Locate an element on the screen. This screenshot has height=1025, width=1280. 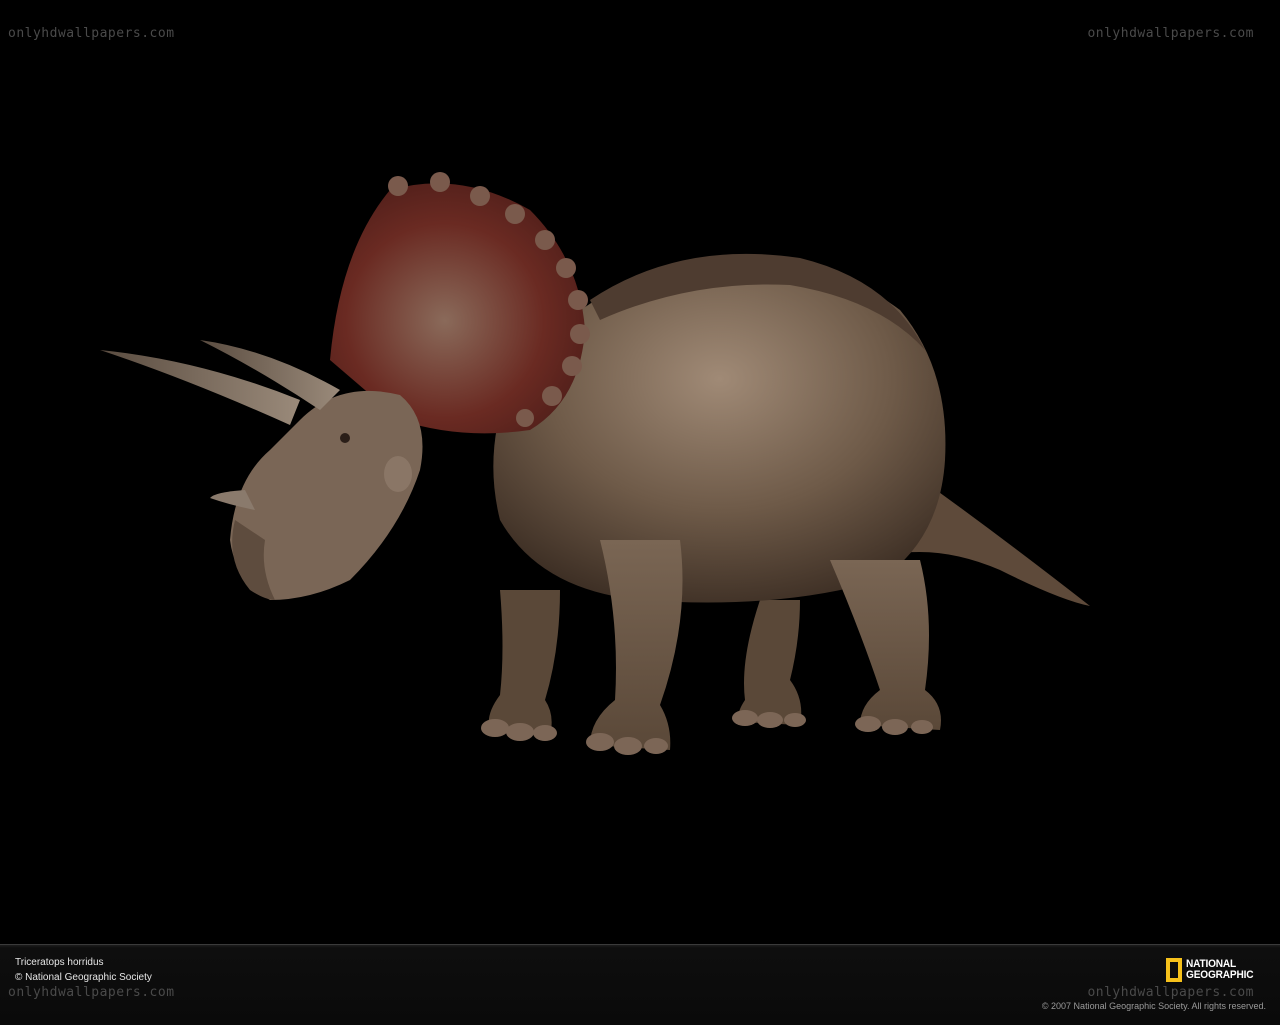
watermark-bottom-left: onlyhdwallpapers.com is located at coordinates (91, 992).